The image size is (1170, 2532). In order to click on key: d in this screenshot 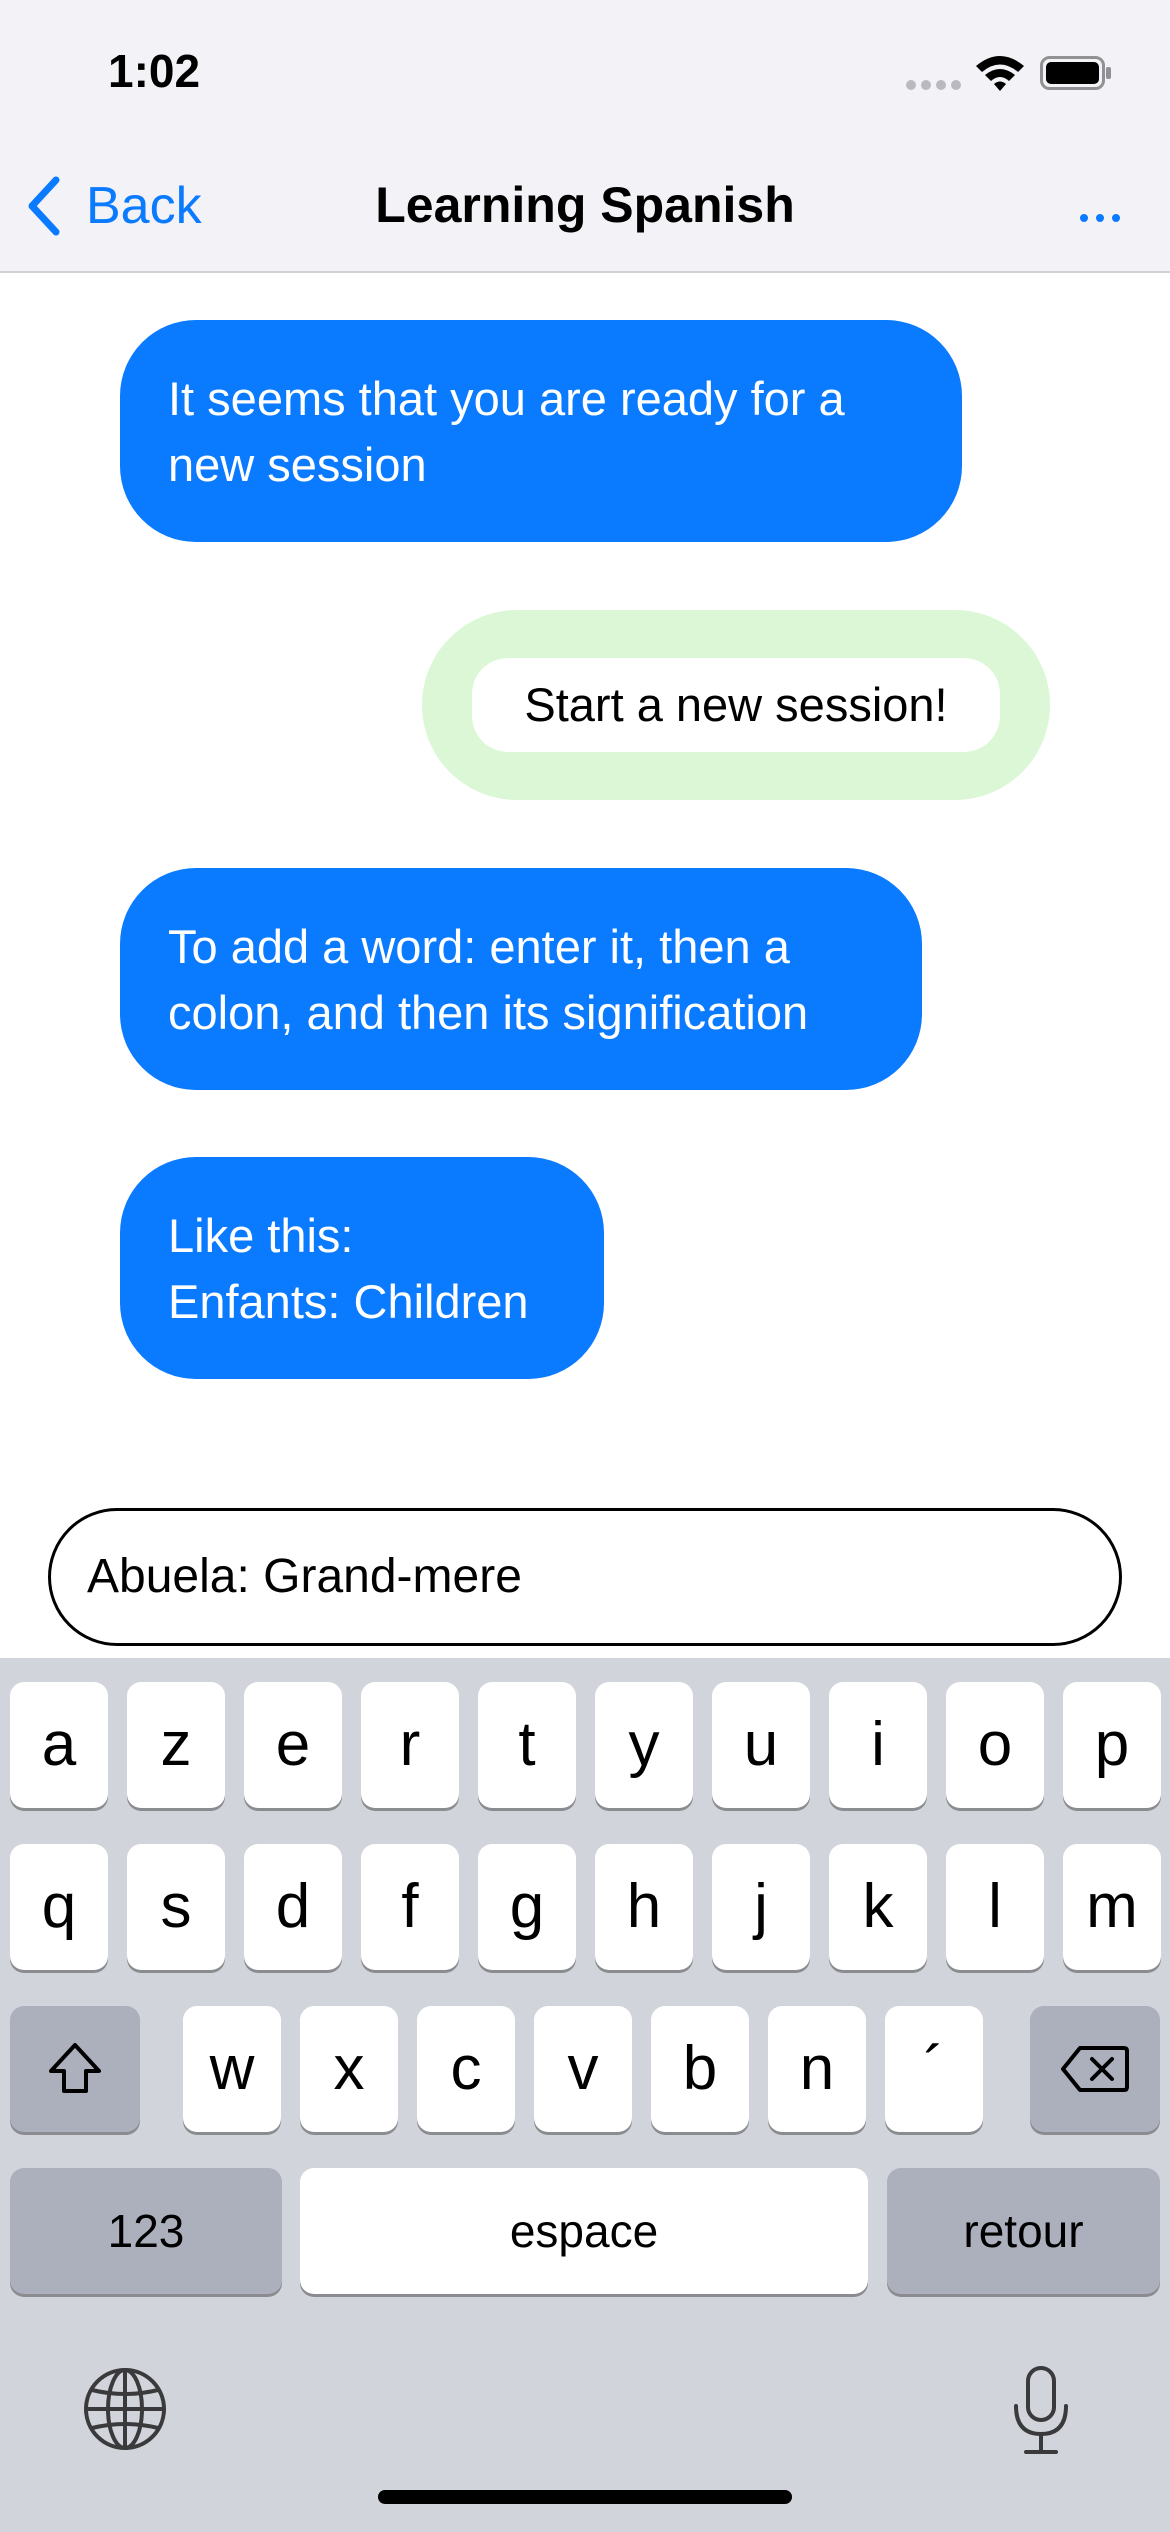, I will do `click(293, 1907)`.